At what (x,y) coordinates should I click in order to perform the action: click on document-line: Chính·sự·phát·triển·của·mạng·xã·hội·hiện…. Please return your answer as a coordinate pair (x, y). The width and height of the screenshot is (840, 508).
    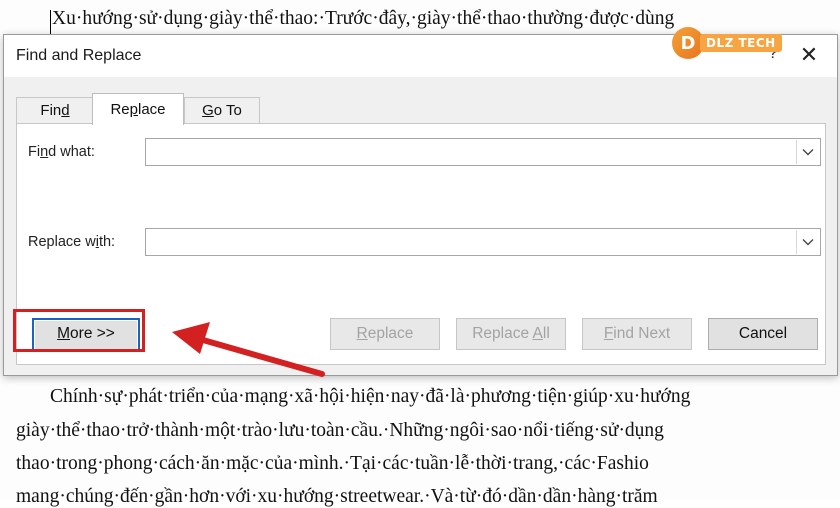
    Looking at the image, I should click on (370, 396).